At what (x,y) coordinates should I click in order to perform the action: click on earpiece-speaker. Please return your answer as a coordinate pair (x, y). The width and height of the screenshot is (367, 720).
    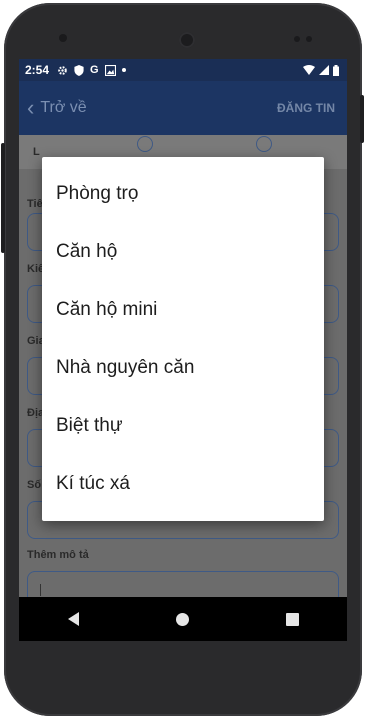
    Looking at the image, I should click on (187, 40).